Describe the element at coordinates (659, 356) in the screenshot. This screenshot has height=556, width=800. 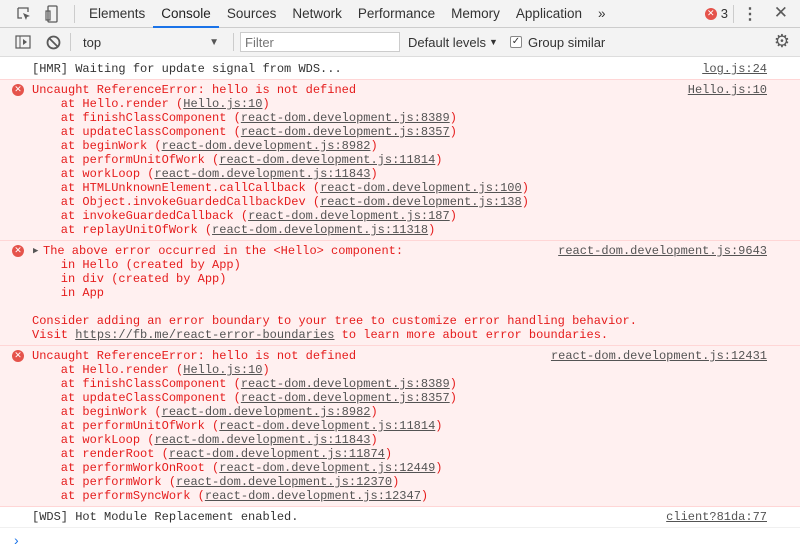
I see `source-link: react-dom.development.js:12431` at that location.